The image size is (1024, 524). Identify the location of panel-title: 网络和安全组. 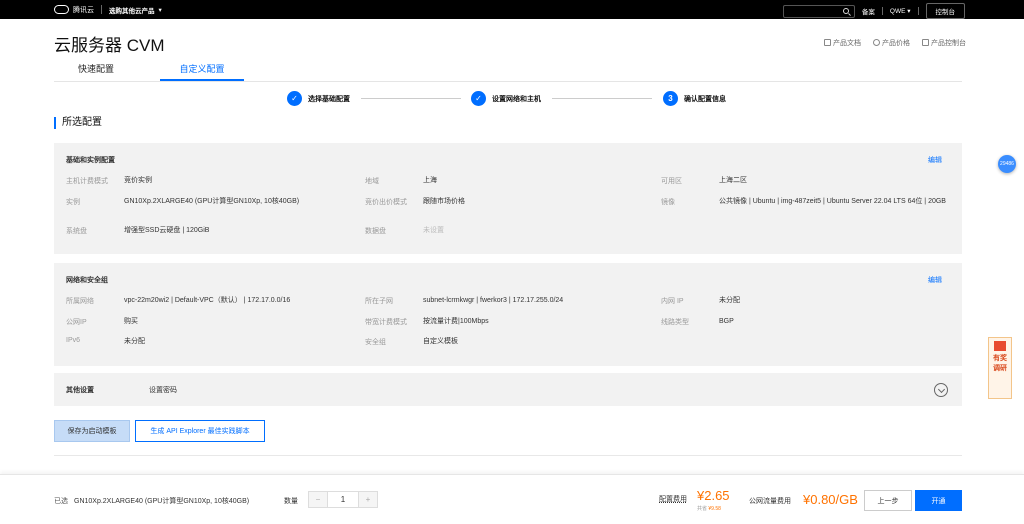
(87, 280).